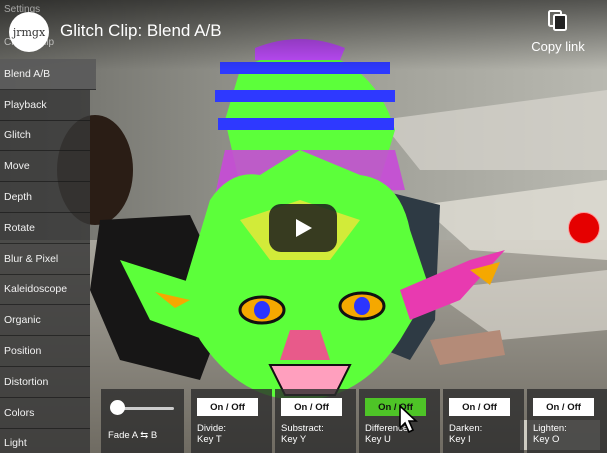  Describe the element at coordinates (23, 351) in the screenshot. I see `menu-item-label: Position` at that location.